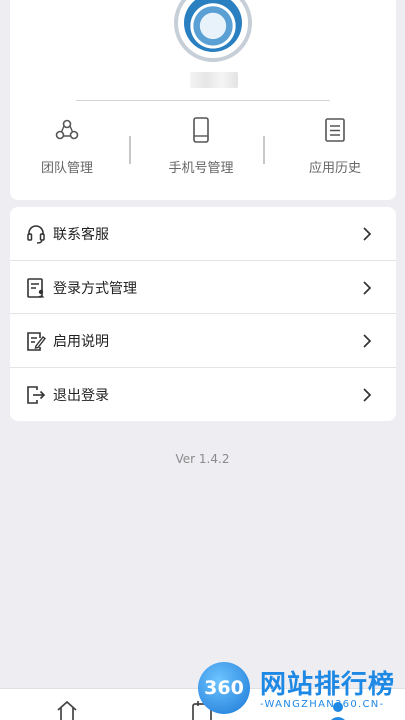 The image size is (405, 720). I want to click on menu-item-logout: 退出登录, so click(203, 394).